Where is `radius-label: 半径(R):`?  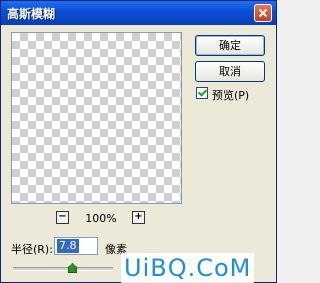
radius-label: 半径(R): is located at coordinates (32, 249).